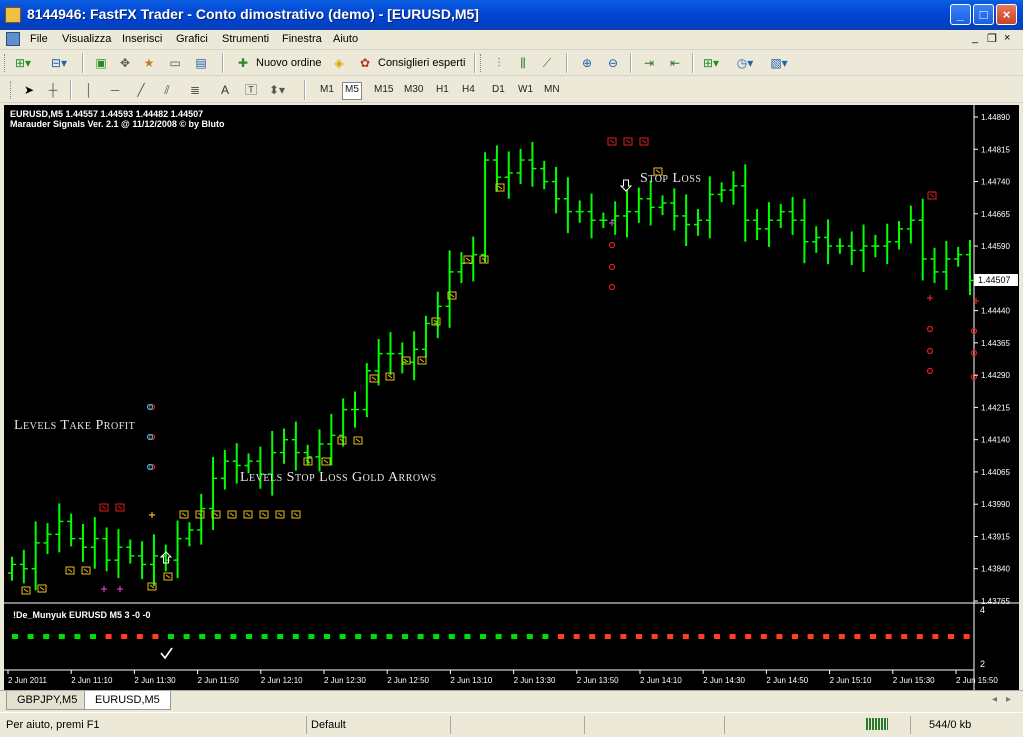 This screenshot has height=737, width=1023. What do you see at coordinates (13, 15) in the screenshot?
I see `app-icon` at bounding box center [13, 15].